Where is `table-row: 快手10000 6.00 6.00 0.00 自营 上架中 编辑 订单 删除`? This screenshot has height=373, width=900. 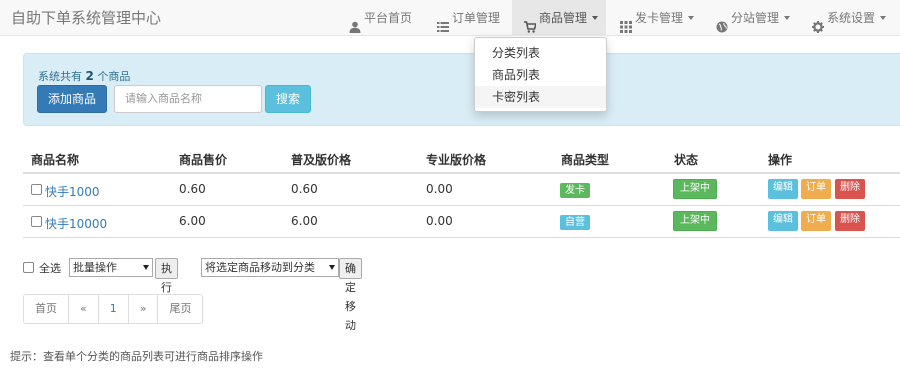 table-row: 快手10000 6.00 6.00 0.00 自营 上架中 编辑 订单 删除 is located at coordinates (461, 222).